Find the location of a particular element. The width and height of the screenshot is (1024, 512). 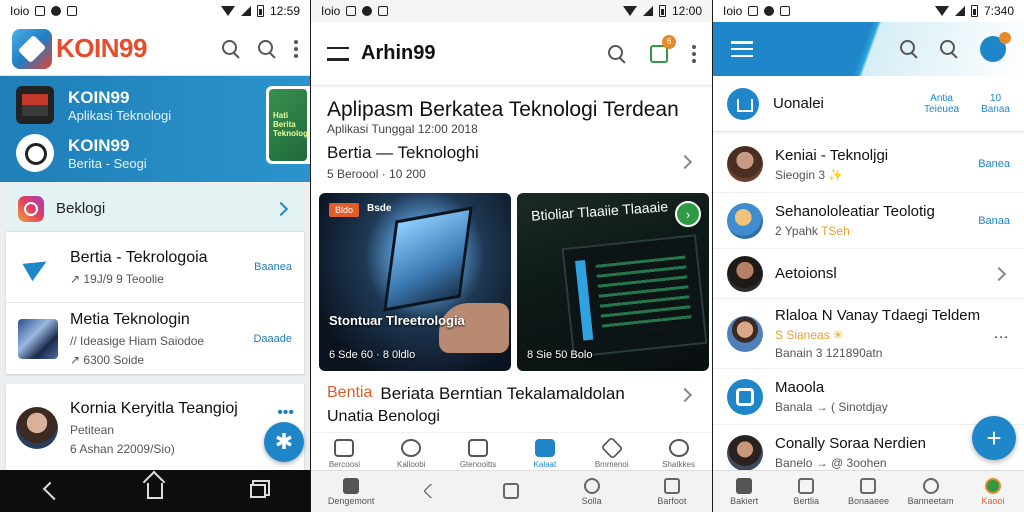

list-item: Maoola Banala → ( Sinotdjay is located at coordinates (868, 396).